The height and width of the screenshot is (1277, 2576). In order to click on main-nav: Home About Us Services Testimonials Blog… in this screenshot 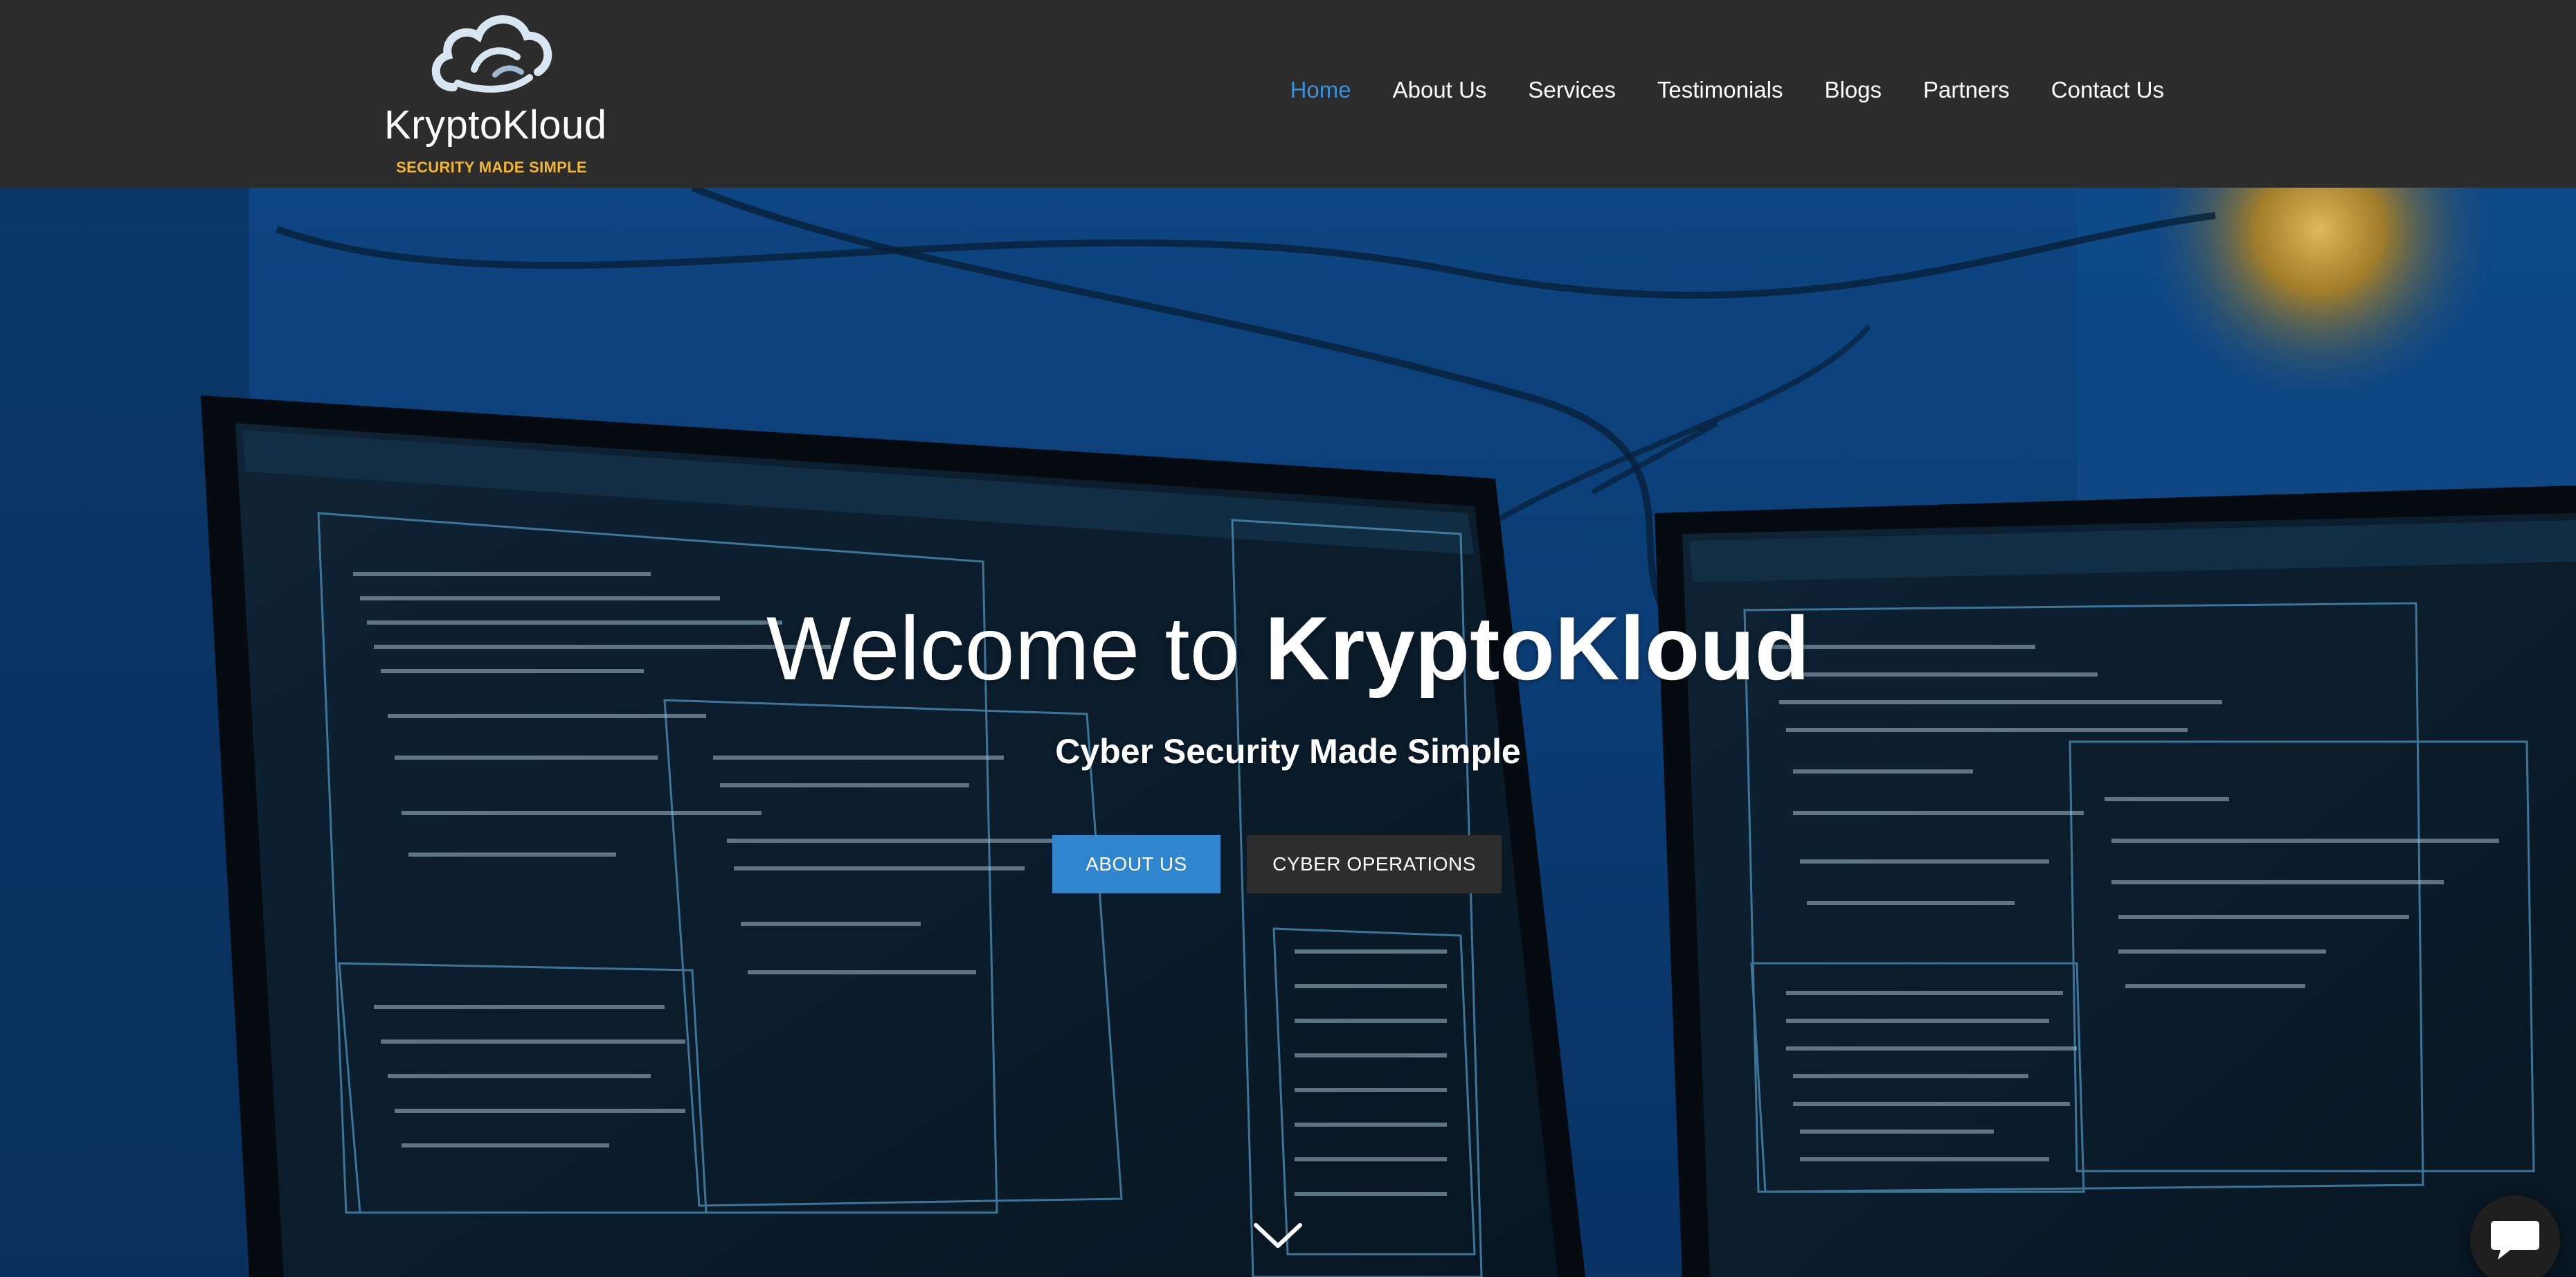, I will do `click(1706, 90)`.